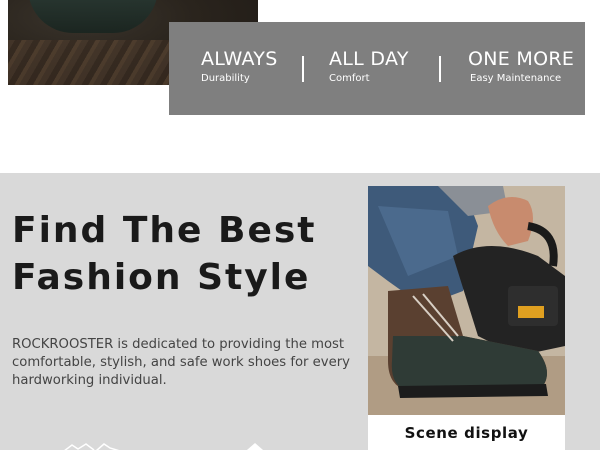 This screenshot has width=600, height=451. Describe the element at coordinates (164, 230) in the screenshot. I see `headline-line-1: Find The Best` at that location.